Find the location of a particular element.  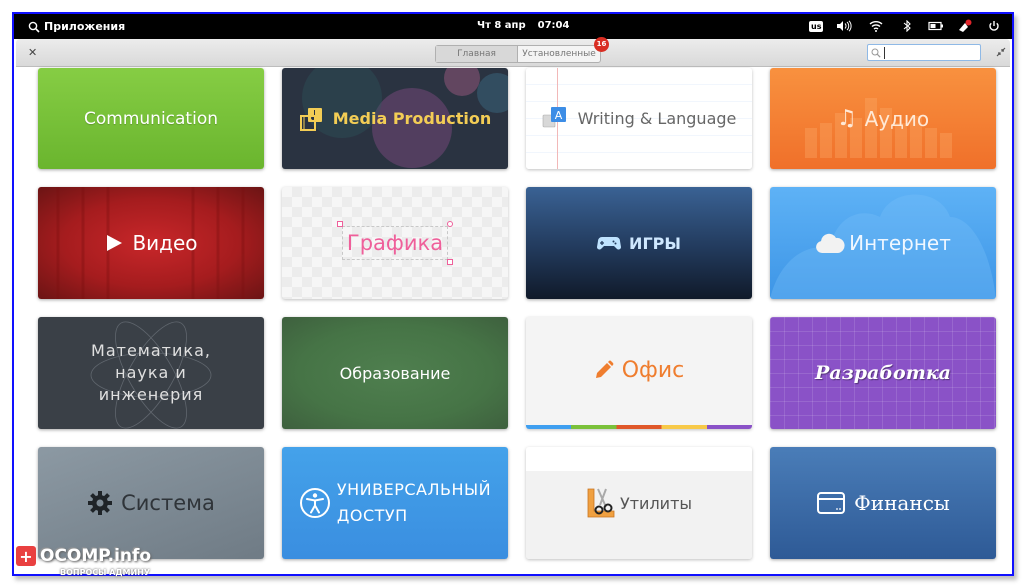

category-graphics: Графика is located at coordinates (395, 243).